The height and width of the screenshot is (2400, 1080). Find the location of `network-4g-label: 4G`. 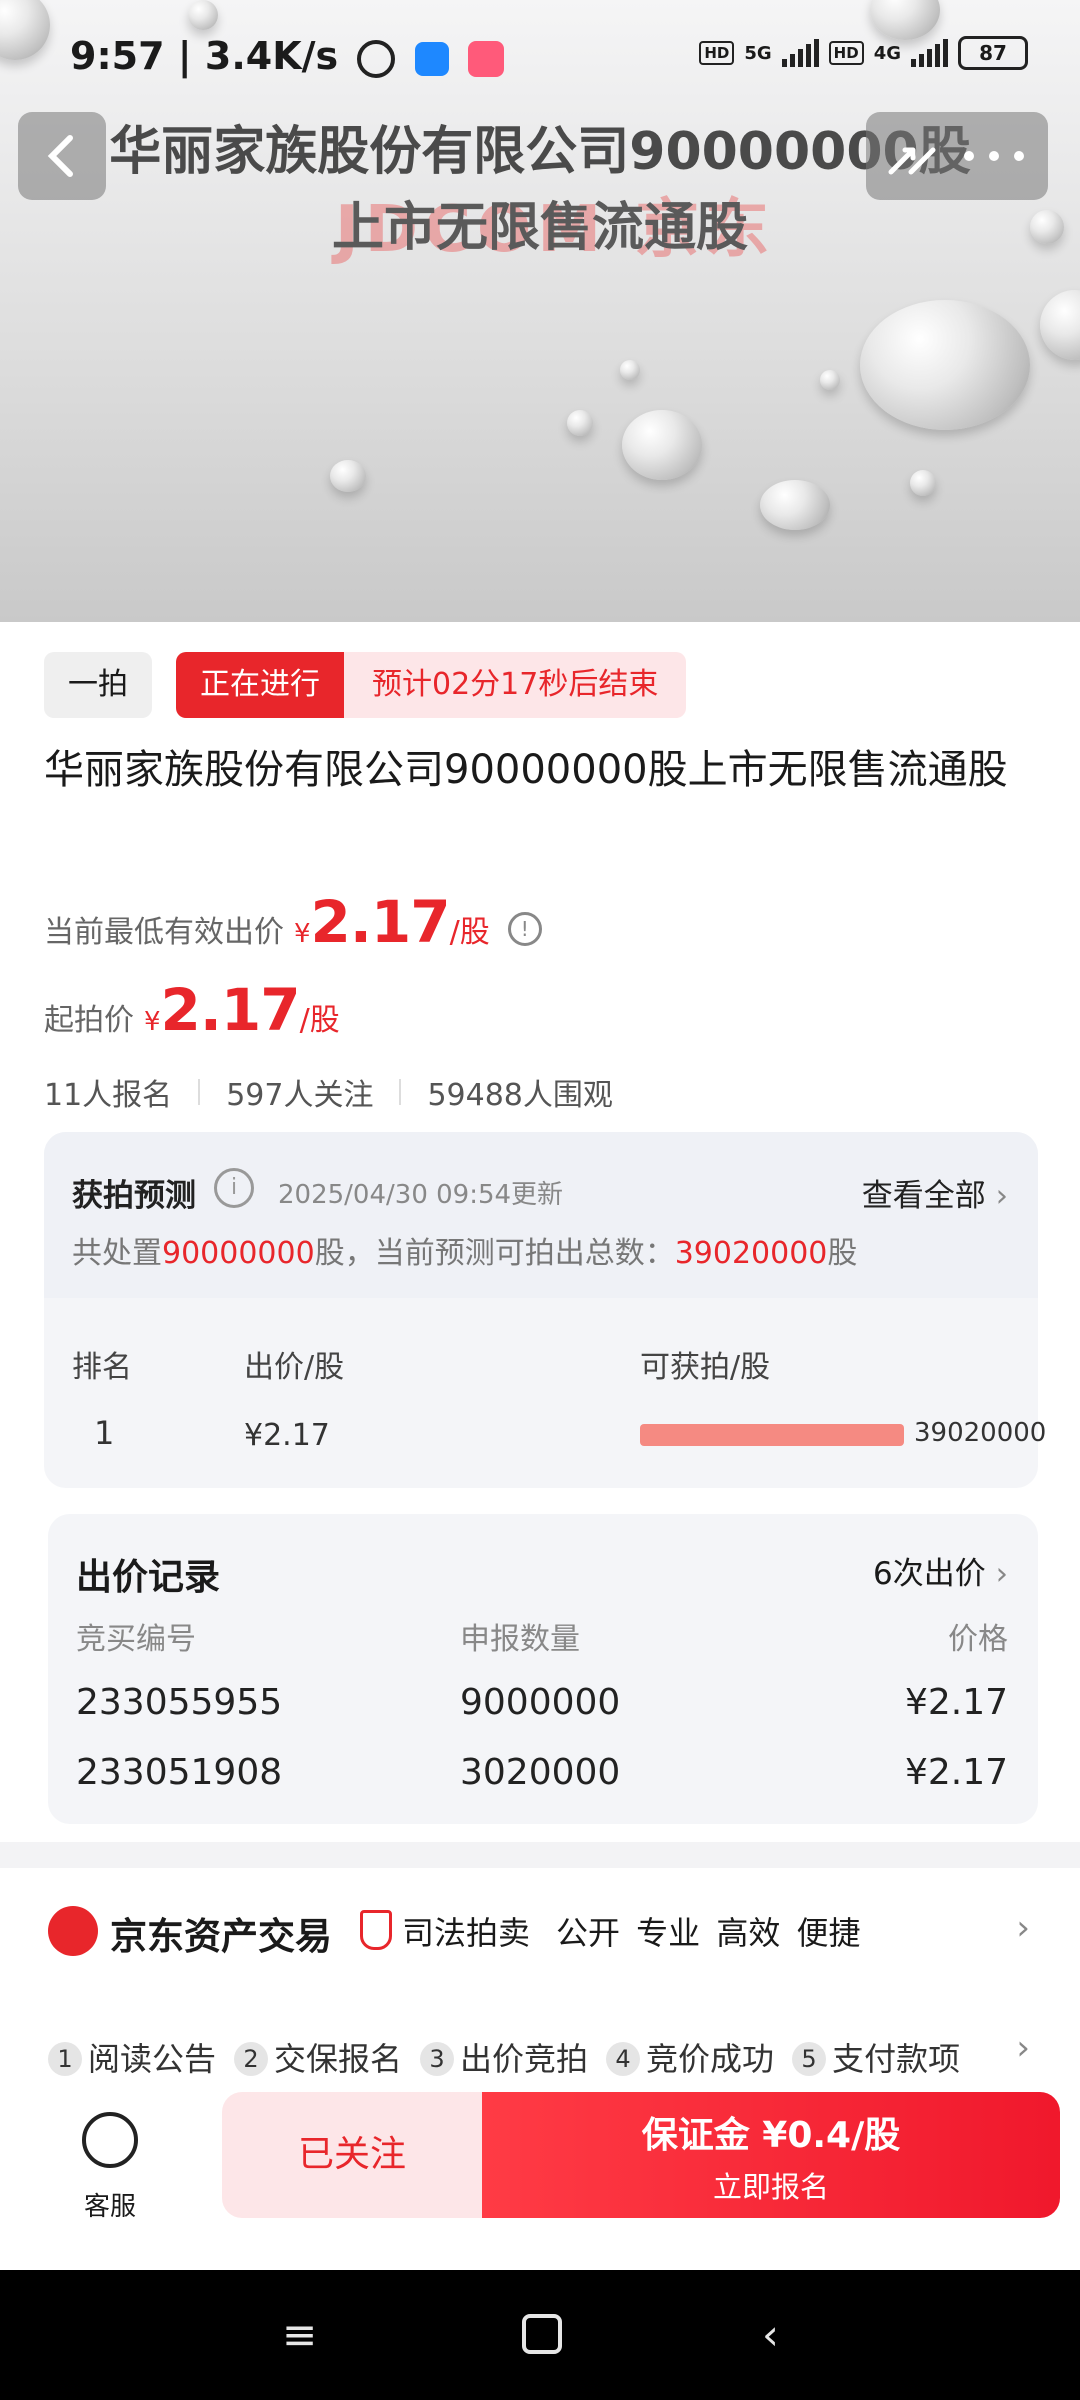

network-4g-label: 4G is located at coordinates (887, 53).